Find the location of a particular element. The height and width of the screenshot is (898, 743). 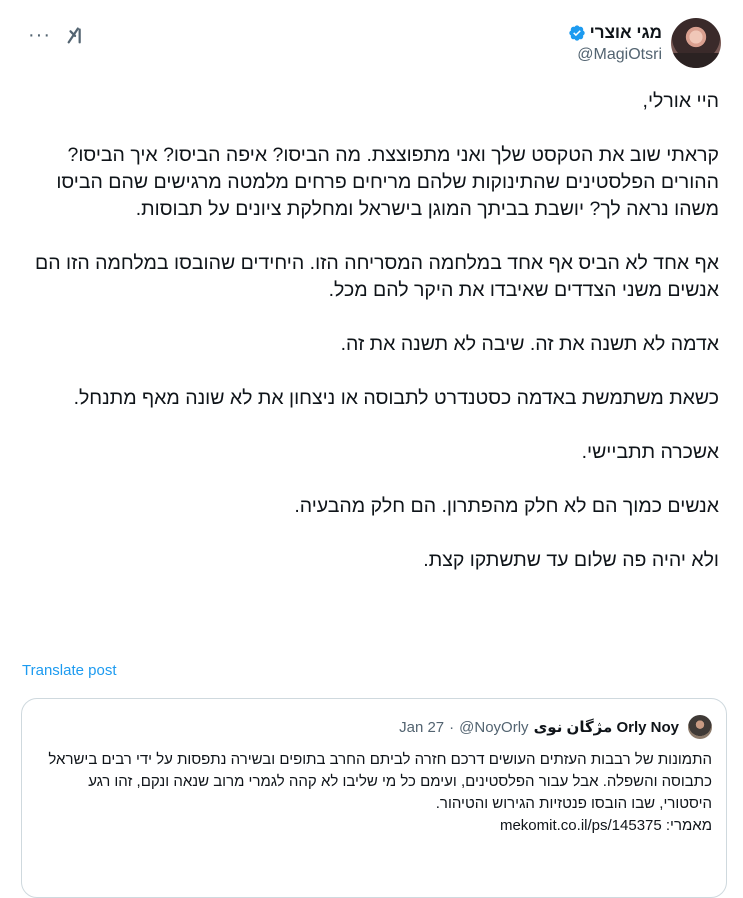

name-row: מגי אוצרי is located at coordinates (615, 33).